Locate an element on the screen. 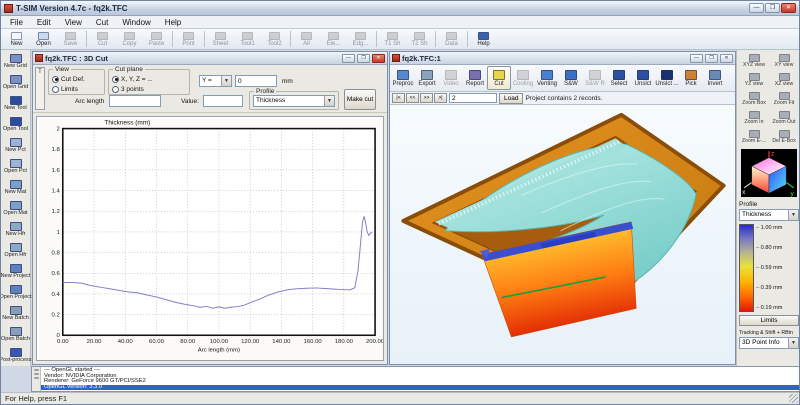 This screenshot has width=800, height=405. export-button: Export is located at coordinates (427, 78).